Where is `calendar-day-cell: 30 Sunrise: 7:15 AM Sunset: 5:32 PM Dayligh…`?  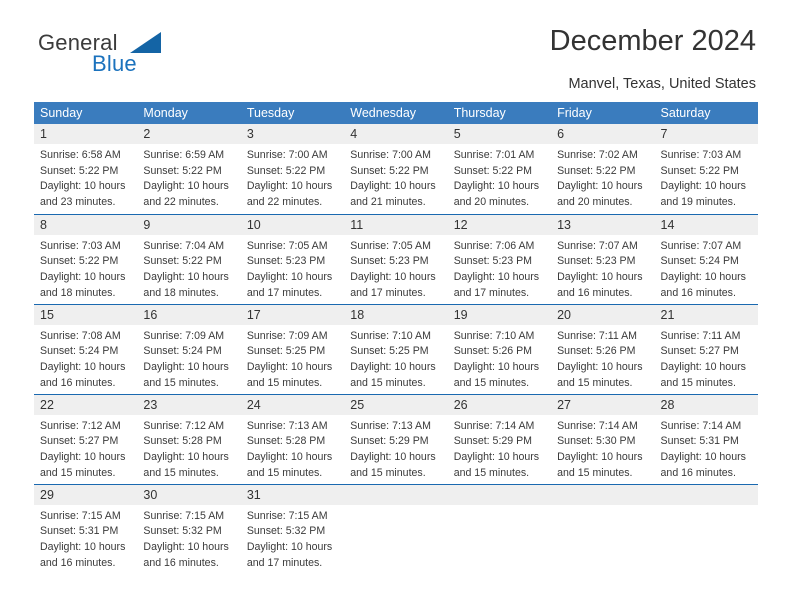 calendar-day-cell: 30 Sunrise: 7:15 AM Sunset: 5:32 PM Dayligh… is located at coordinates (189, 528).